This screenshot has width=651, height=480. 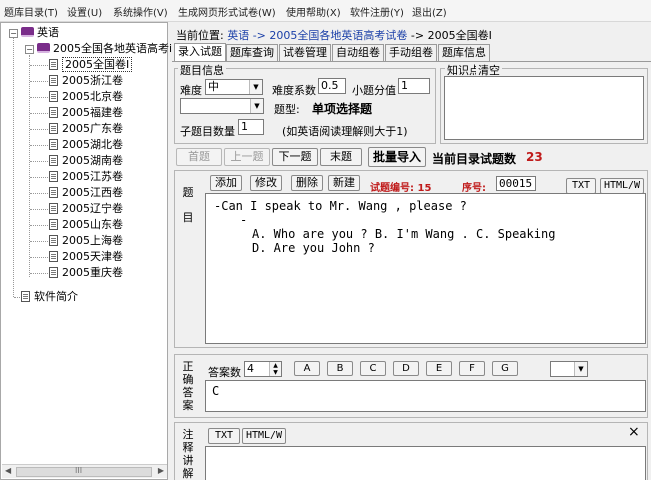 I want to click on menu-generate-web: 生成网页形式试卷(W), so click(x=227, y=11).